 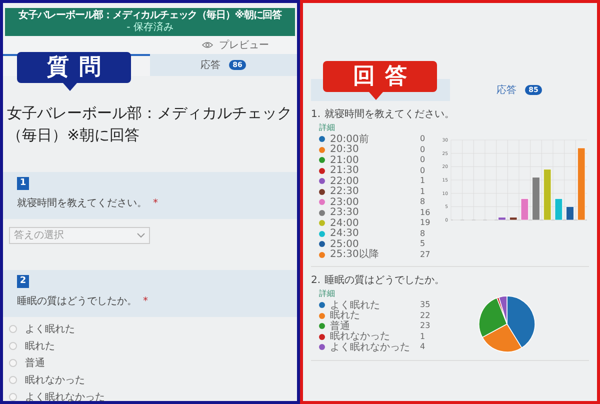 I want to click on question-number: 2., so click(x=316, y=281).